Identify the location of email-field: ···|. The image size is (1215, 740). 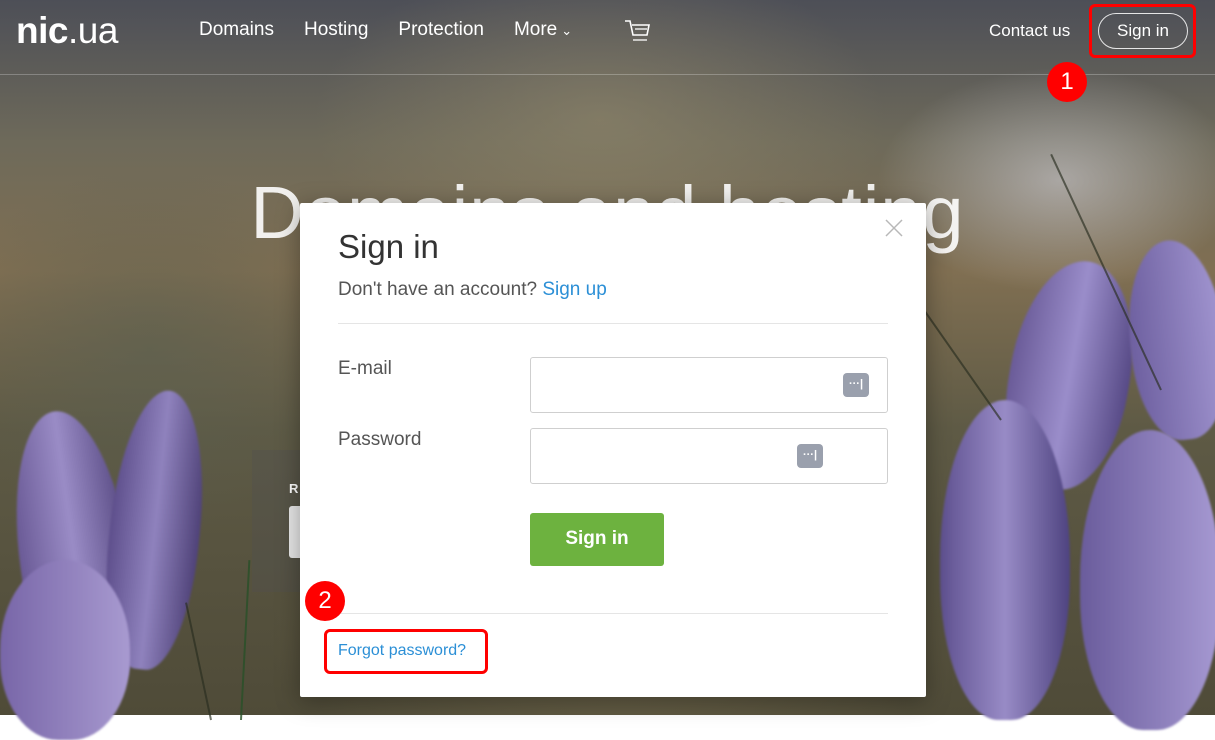
(709, 385).